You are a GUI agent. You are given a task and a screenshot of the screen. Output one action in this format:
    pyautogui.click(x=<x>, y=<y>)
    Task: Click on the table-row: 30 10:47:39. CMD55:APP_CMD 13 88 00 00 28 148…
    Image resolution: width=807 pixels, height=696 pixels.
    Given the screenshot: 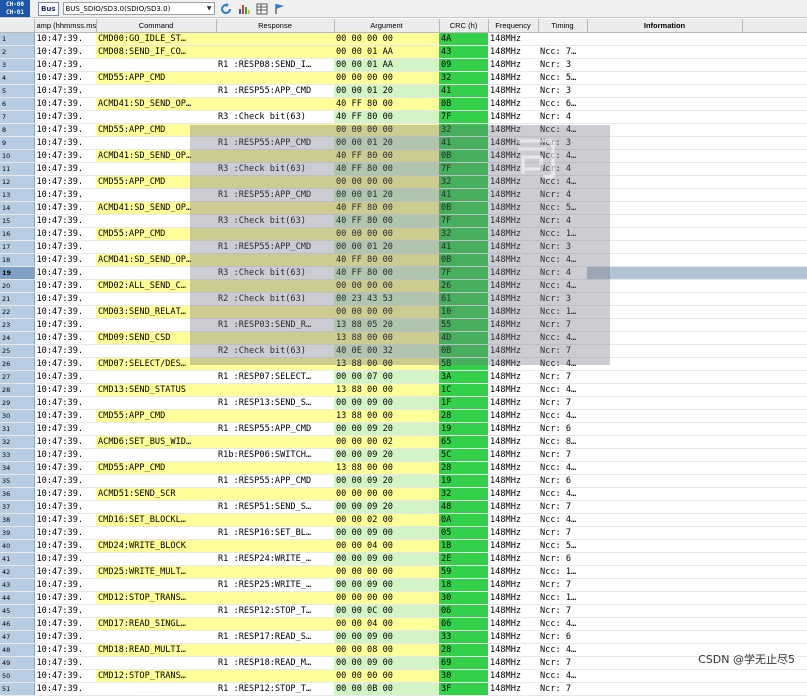 What is the action you would take?
    pyautogui.click(x=403, y=416)
    